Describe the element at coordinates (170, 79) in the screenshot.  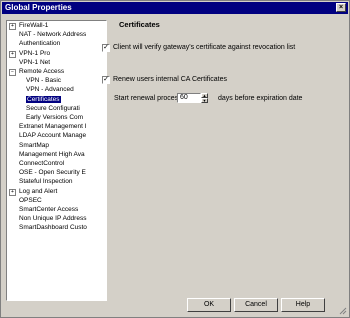
I see `renew-certs-label: Renew users internal CA Certificates` at that location.